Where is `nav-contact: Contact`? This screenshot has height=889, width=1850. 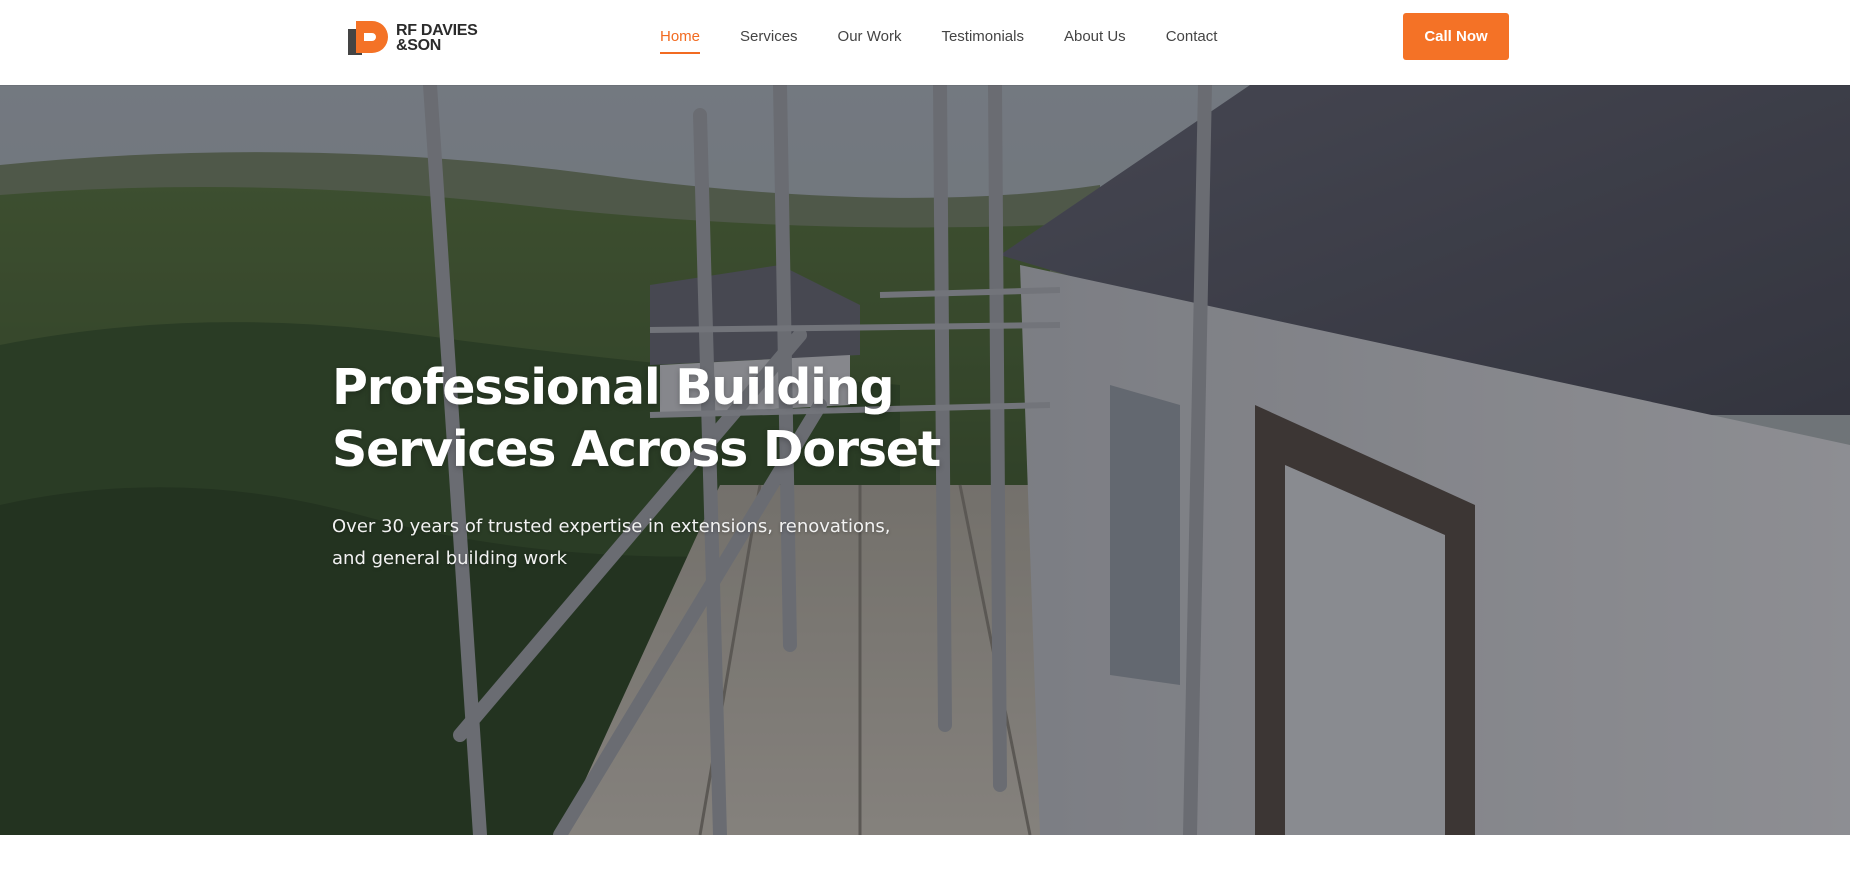 nav-contact: Contact is located at coordinates (1192, 41).